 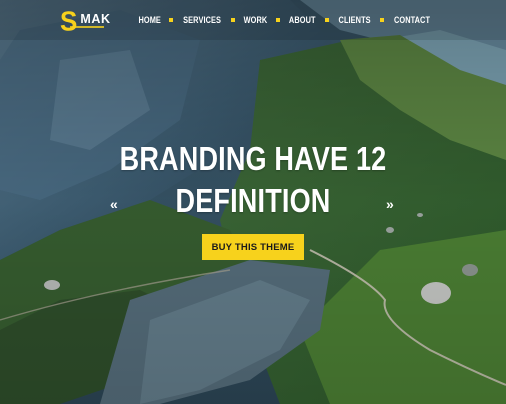 What do you see at coordinates (285, 20) in the screenshot?
I see `main-navigation: HOME SERVICES WORK ABOUT CLIENTS CONTACT` at bounding box center [285, 20].